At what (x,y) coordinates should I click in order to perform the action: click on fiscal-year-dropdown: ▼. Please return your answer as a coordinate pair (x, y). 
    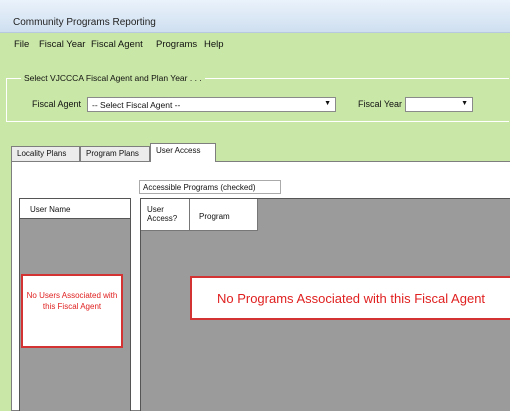
    Looking at the image, I should click on (439, 104).